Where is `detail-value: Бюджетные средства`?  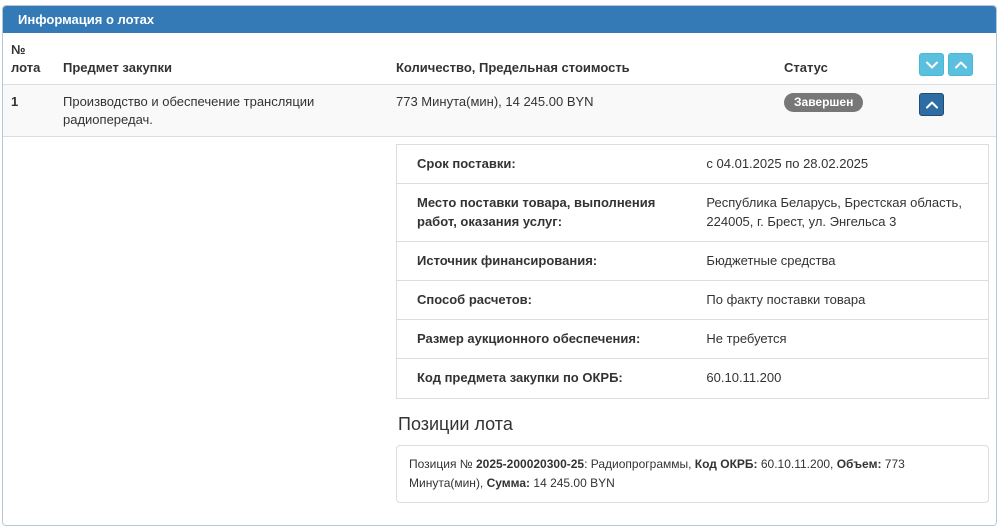 detail-value: Бюджетные средства is located at coordinates (843, 260).